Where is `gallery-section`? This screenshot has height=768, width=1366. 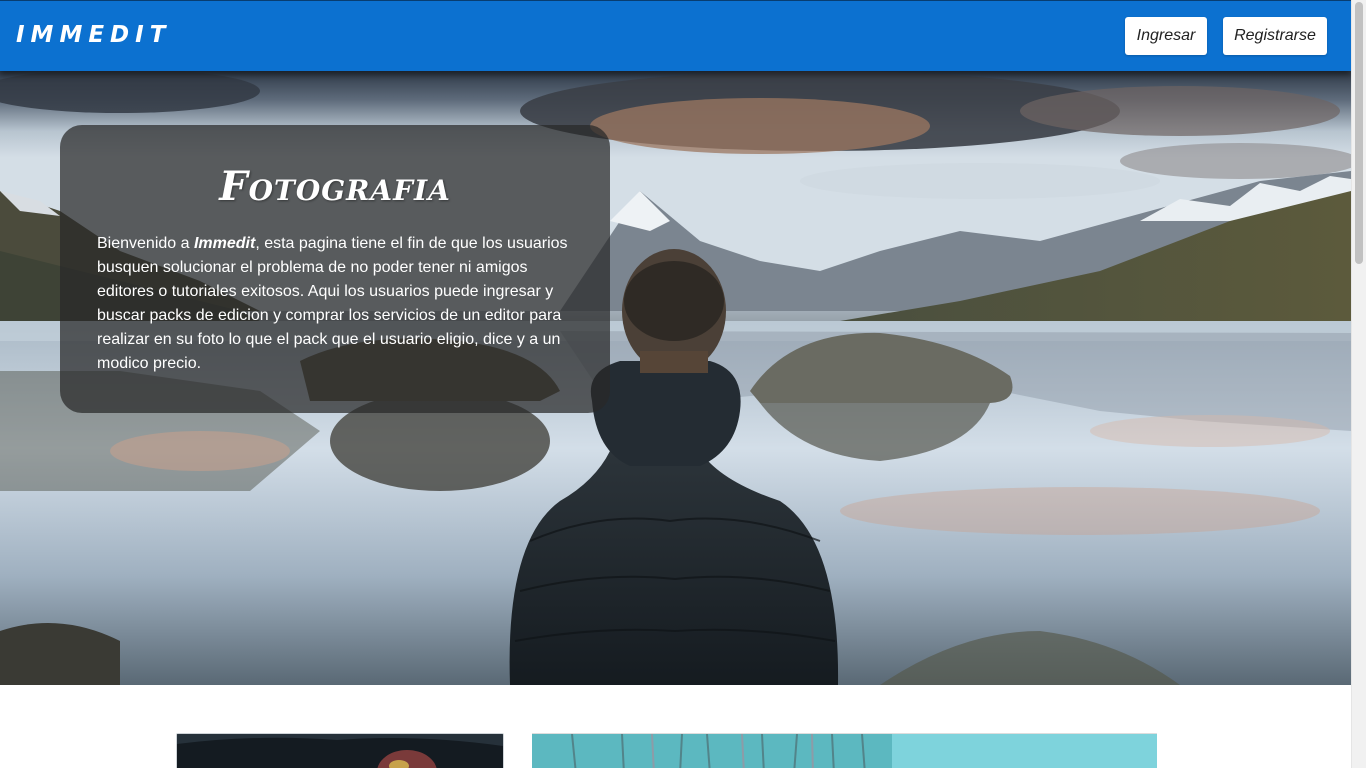 gallery-section is located at coordinates (675, 726).